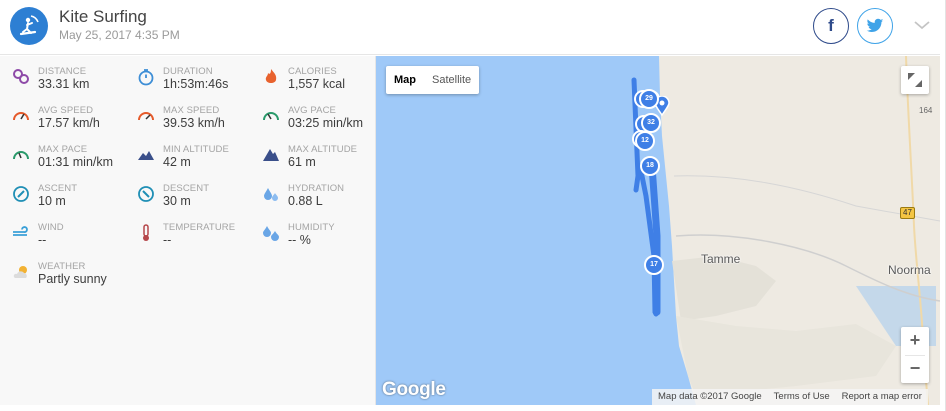  What do you see at coordinates (177, 162) in the screenshot?
I see `stat-value: 42 m` at bounding box center [177, 162].